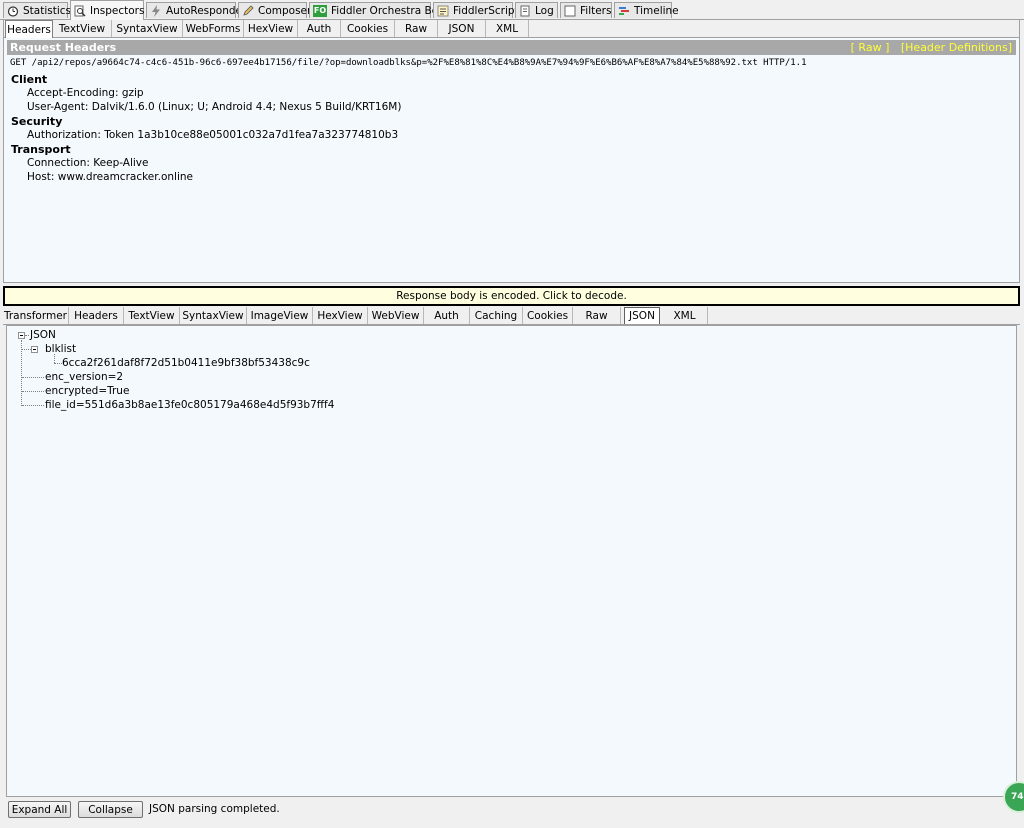  I want to click on tab-label: Statistics, so click(47, 10).